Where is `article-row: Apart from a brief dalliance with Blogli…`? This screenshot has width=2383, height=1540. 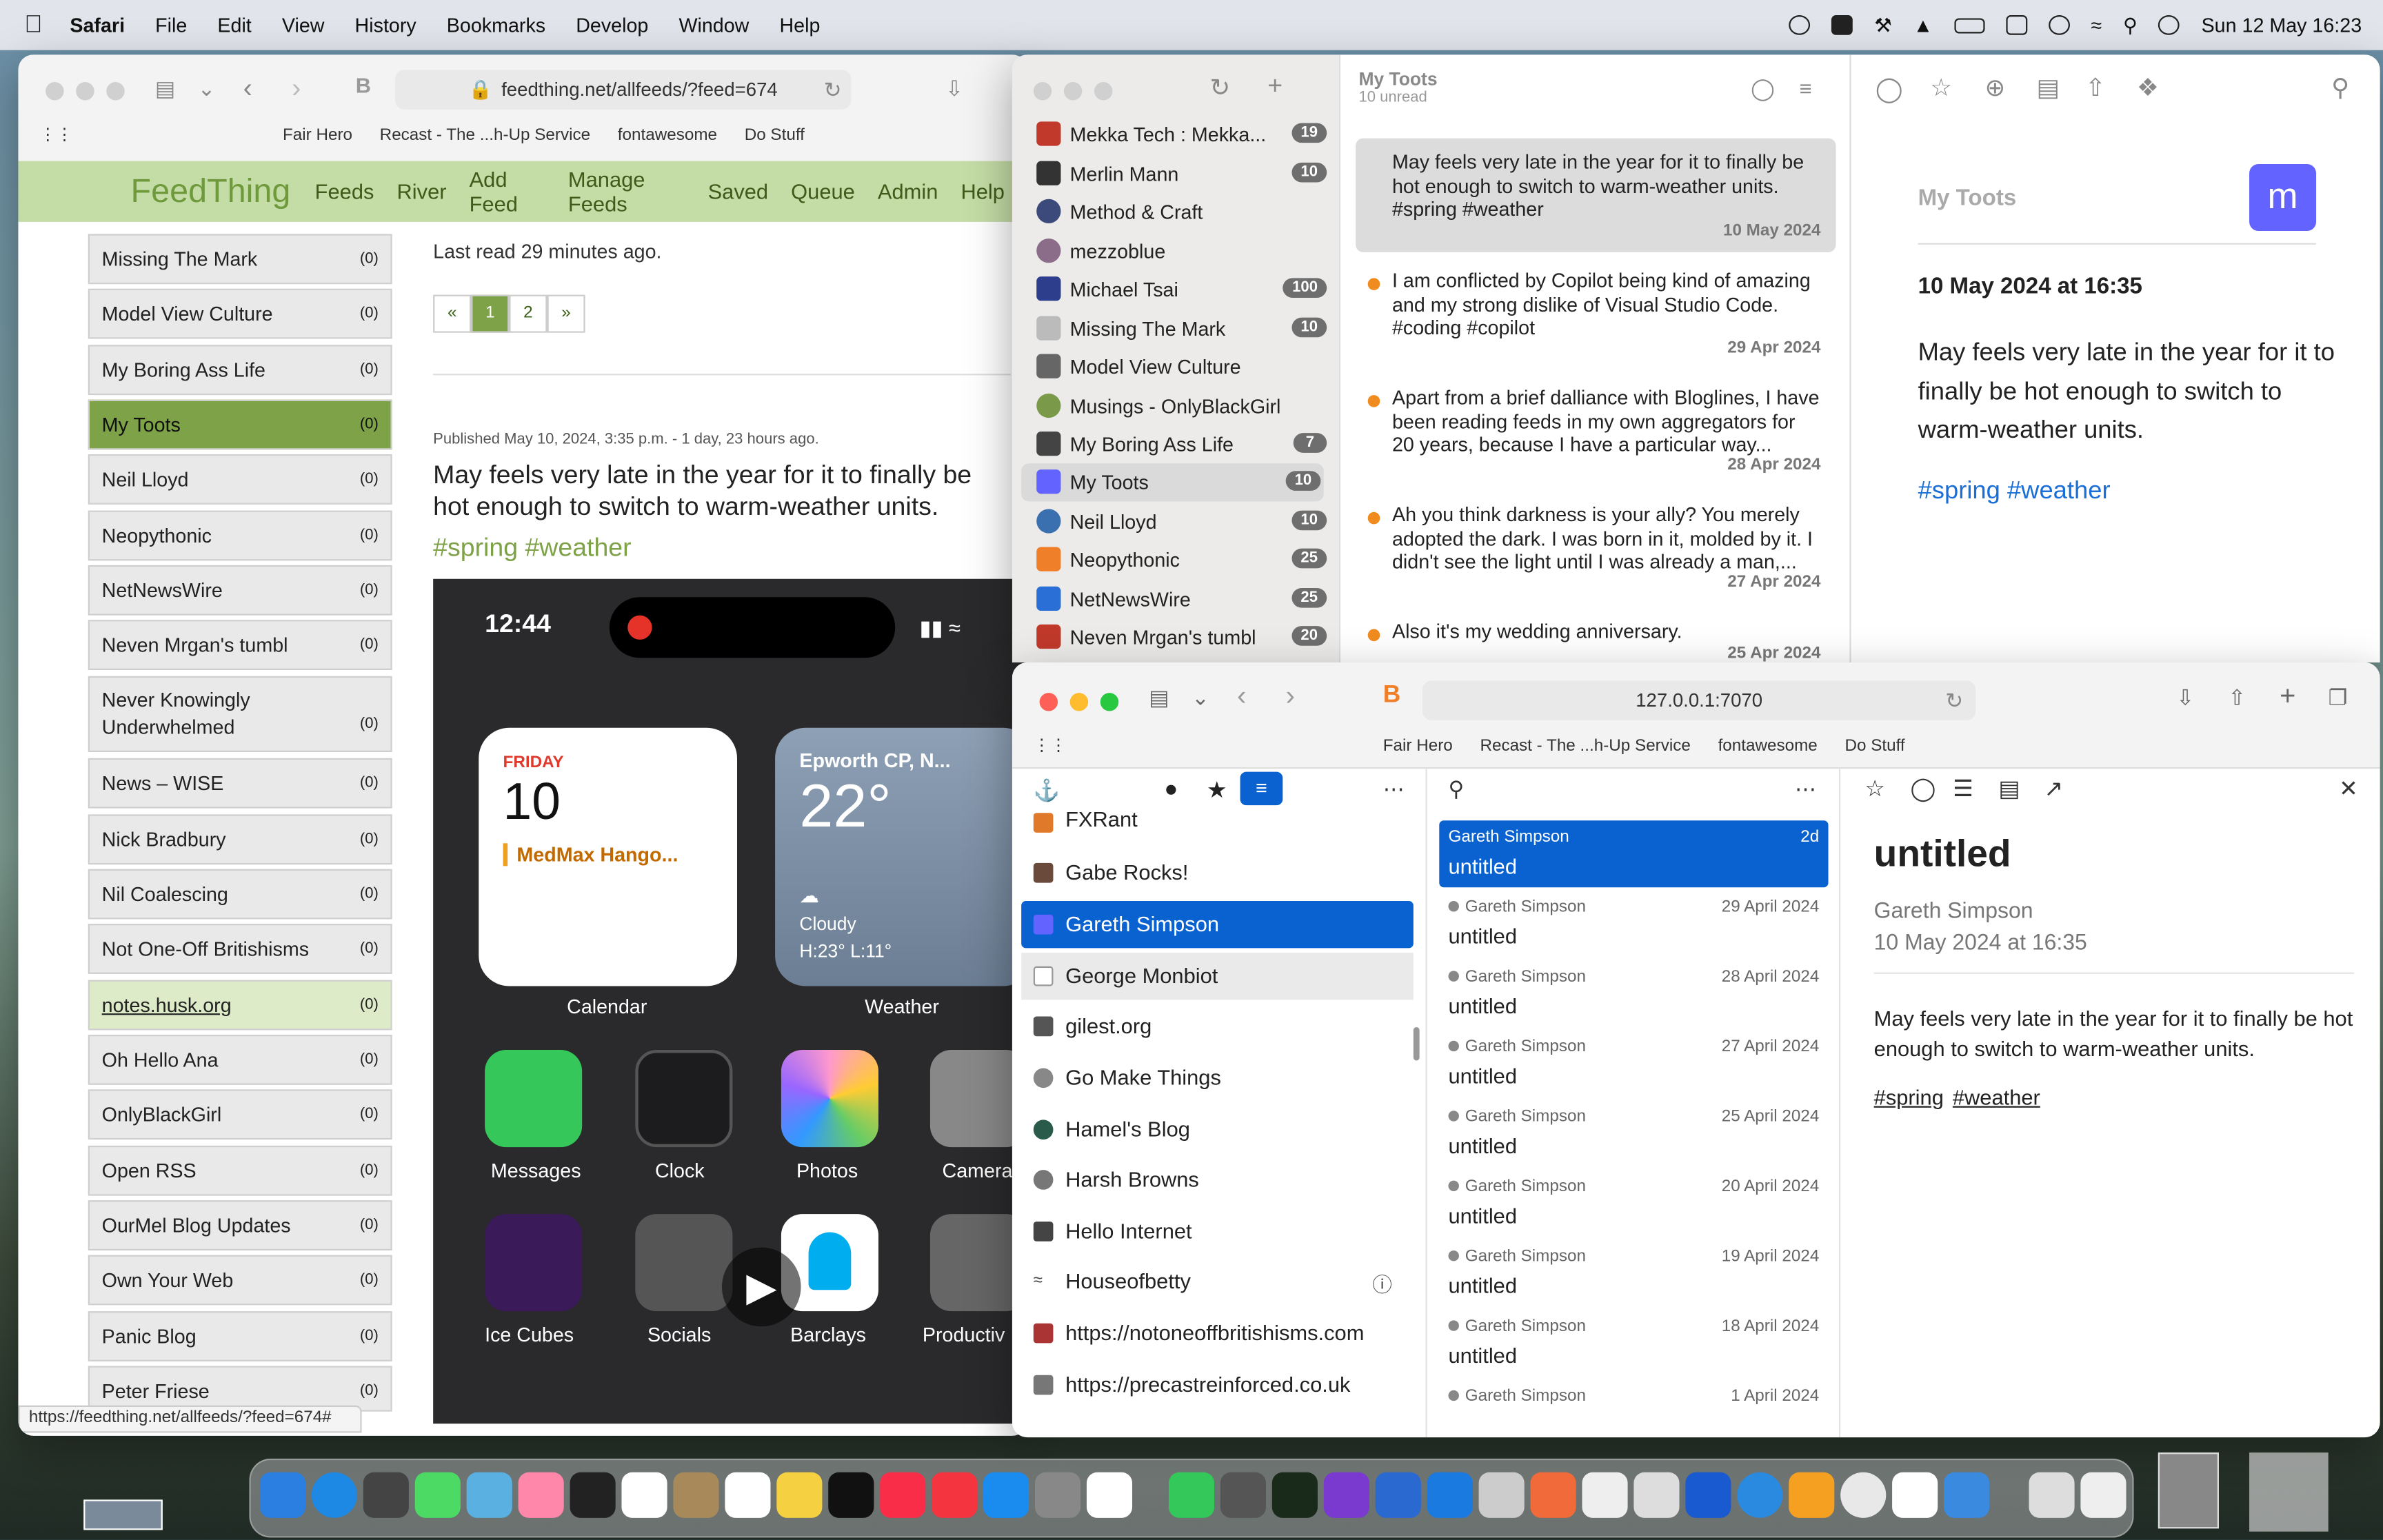 article-row: Apart from a brief dalliance with Blogli… is located at coordinates (1596, 439).